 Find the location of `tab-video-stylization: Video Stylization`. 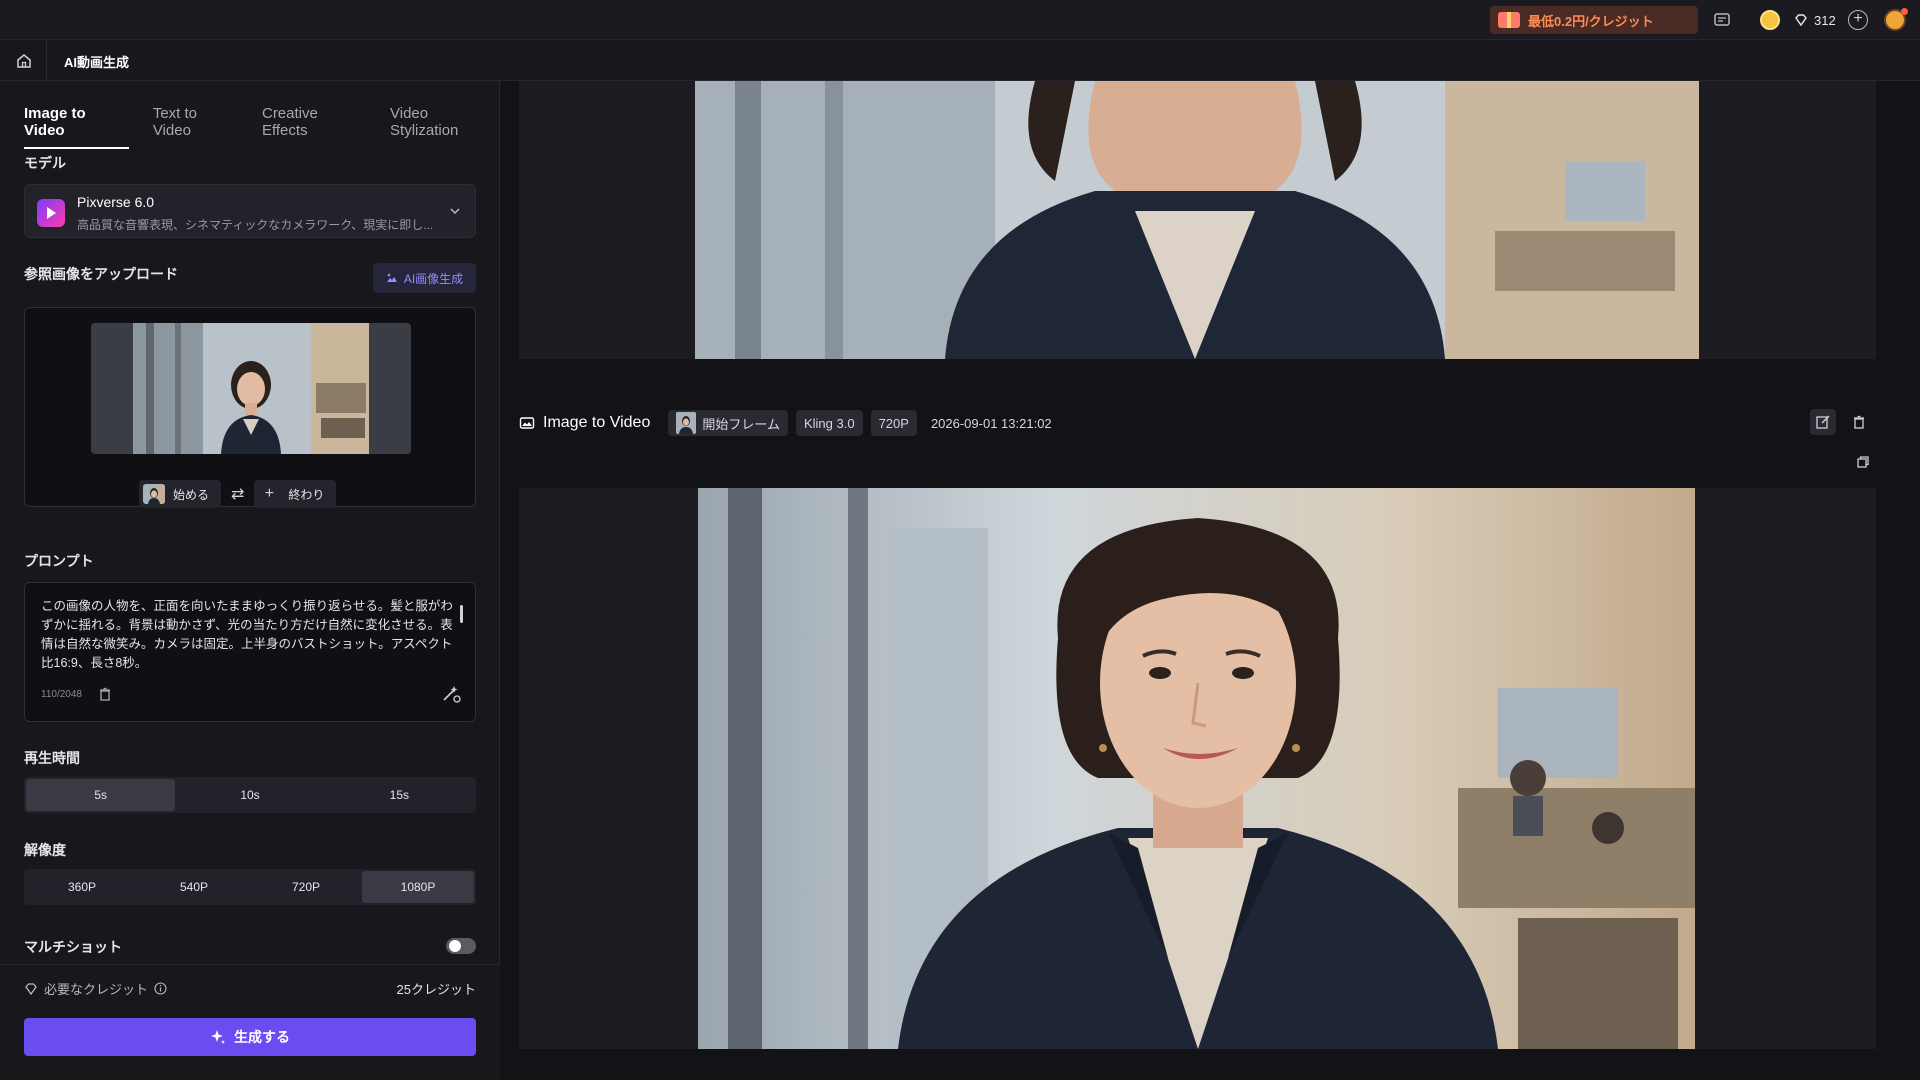

tab-video-stylization: Video Stylization is located at coordinates (444, 127).